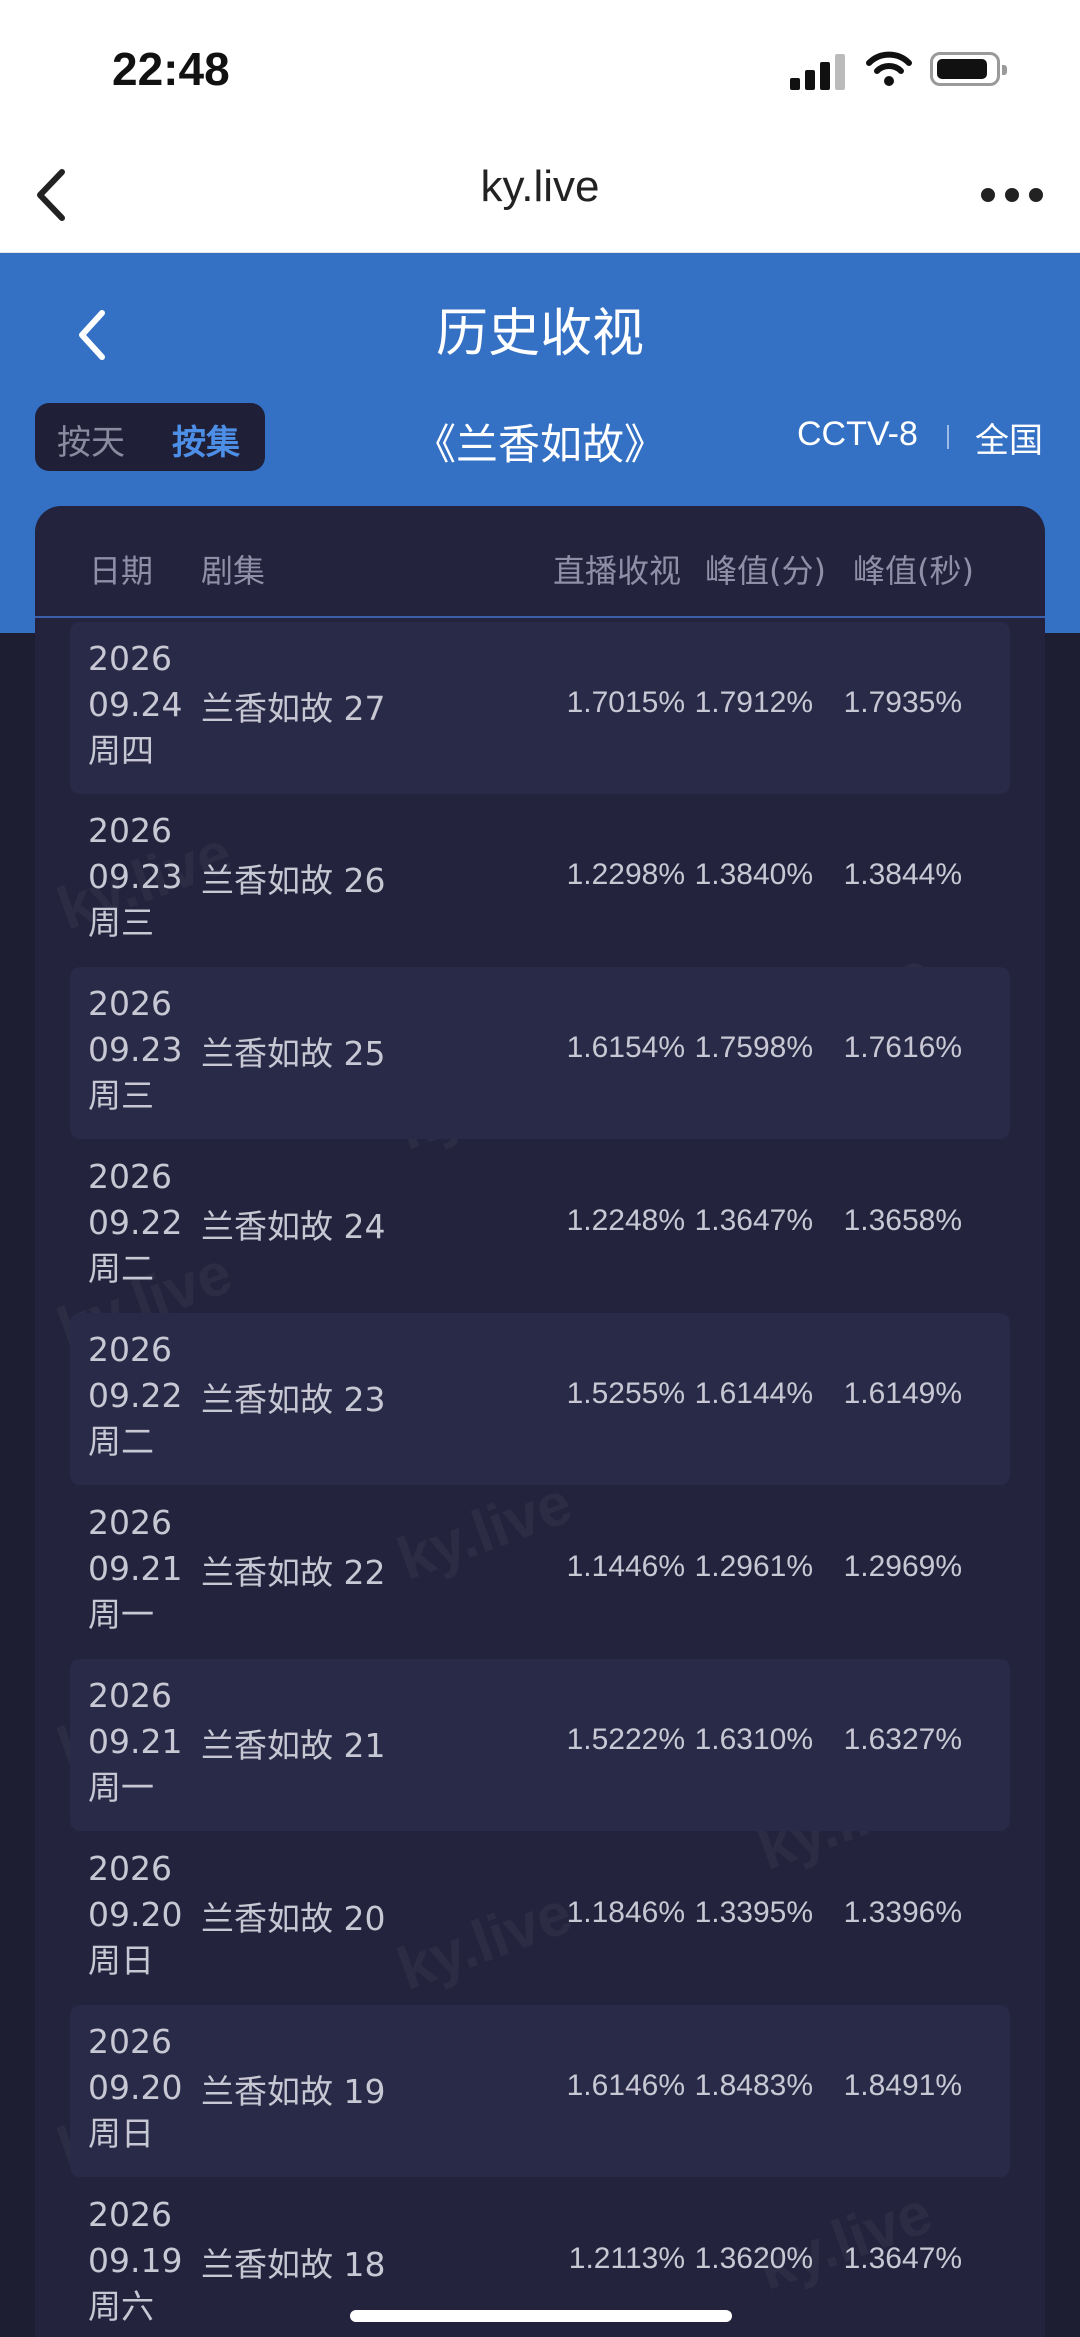 Image resolution: width=1080 pixels, height=2337 pixels. Describe the element at coordinates (857, 434) in the screenshot. I see `channel-selector: CCTV-8` at that location.